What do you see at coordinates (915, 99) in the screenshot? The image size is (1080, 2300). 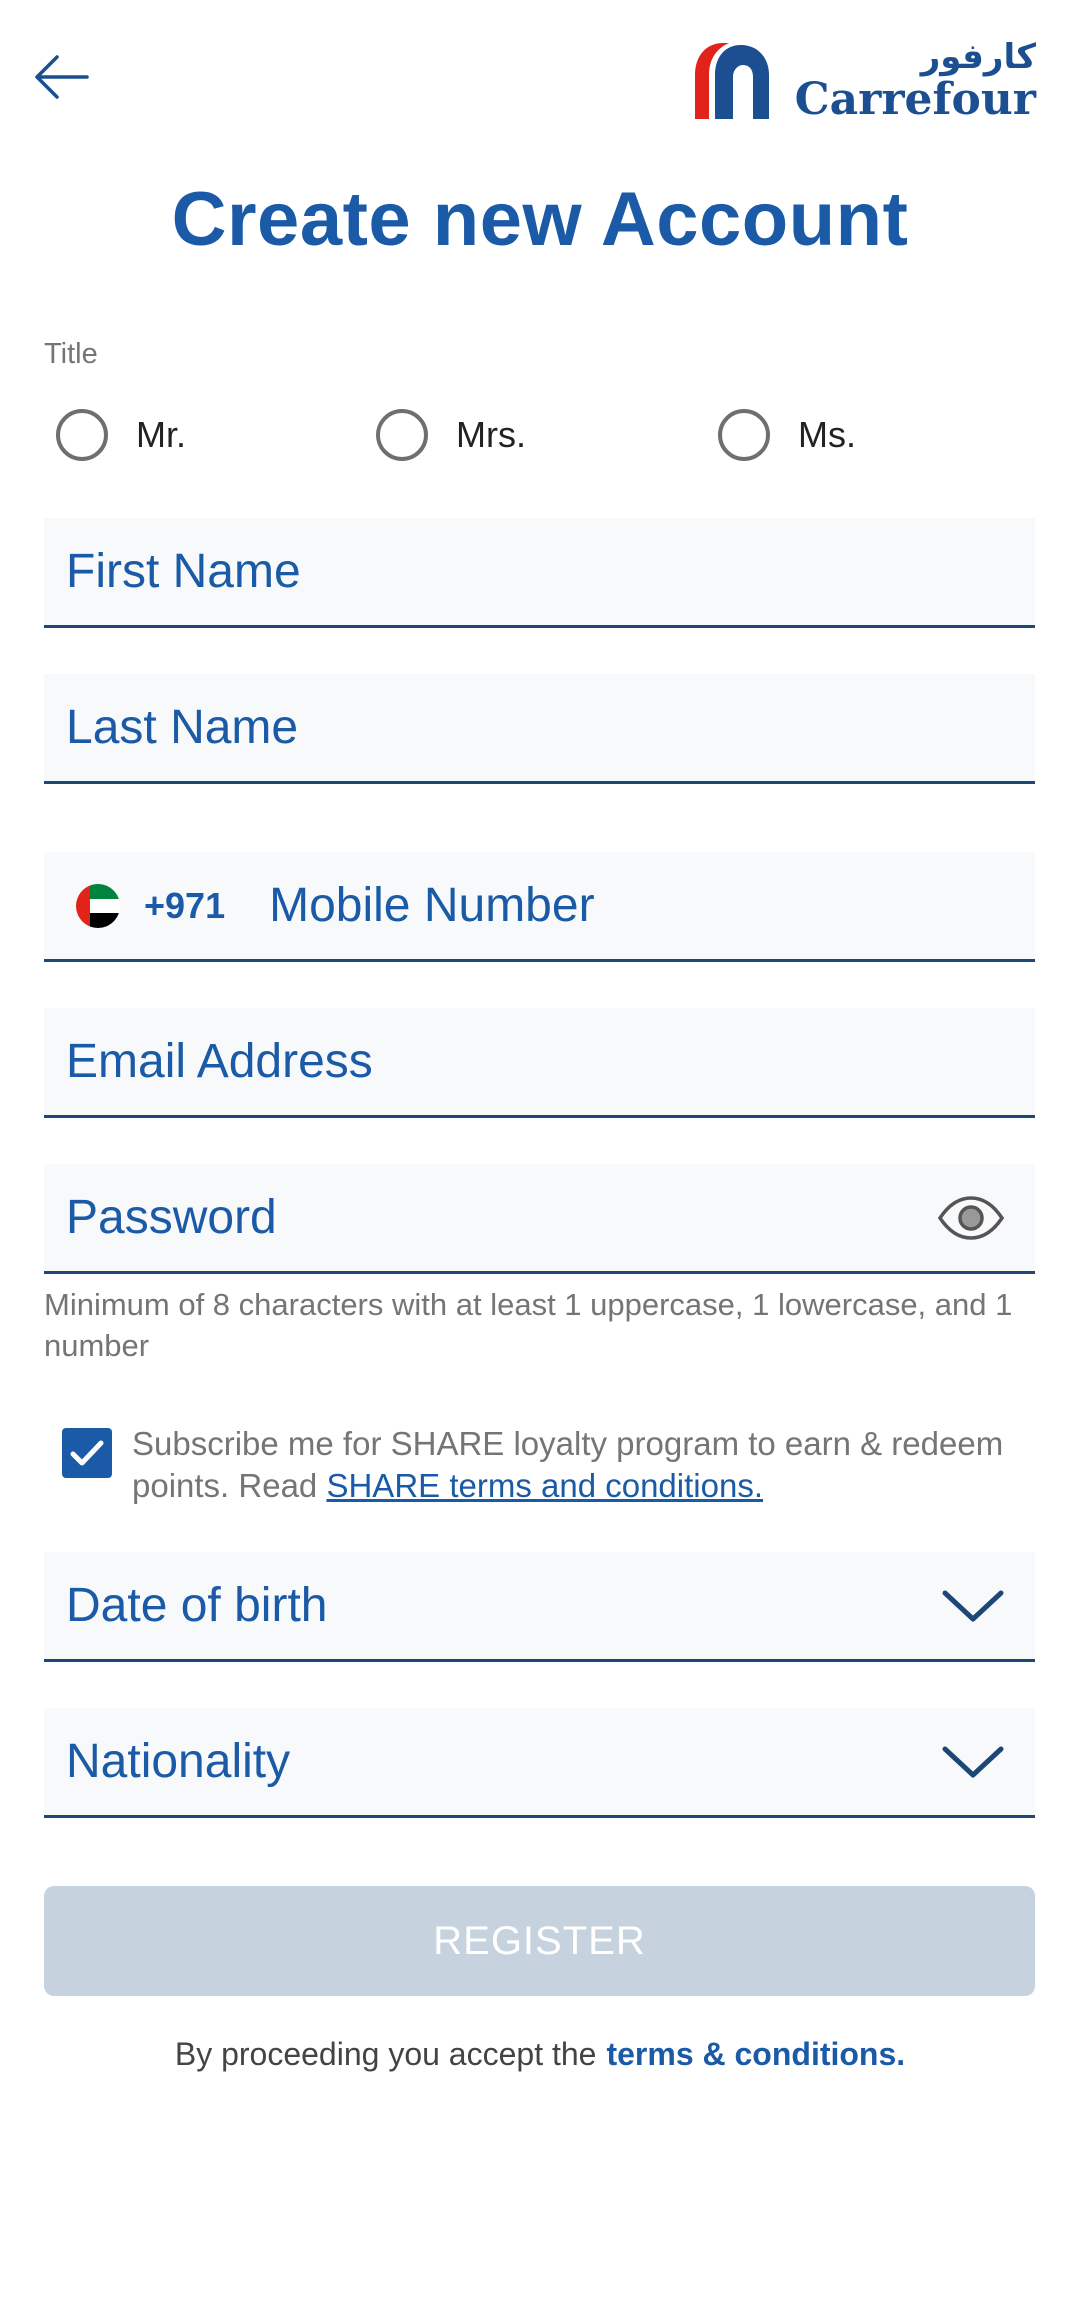 I see `logo-english-text: Carrefour` at bounding box center [915, 99].